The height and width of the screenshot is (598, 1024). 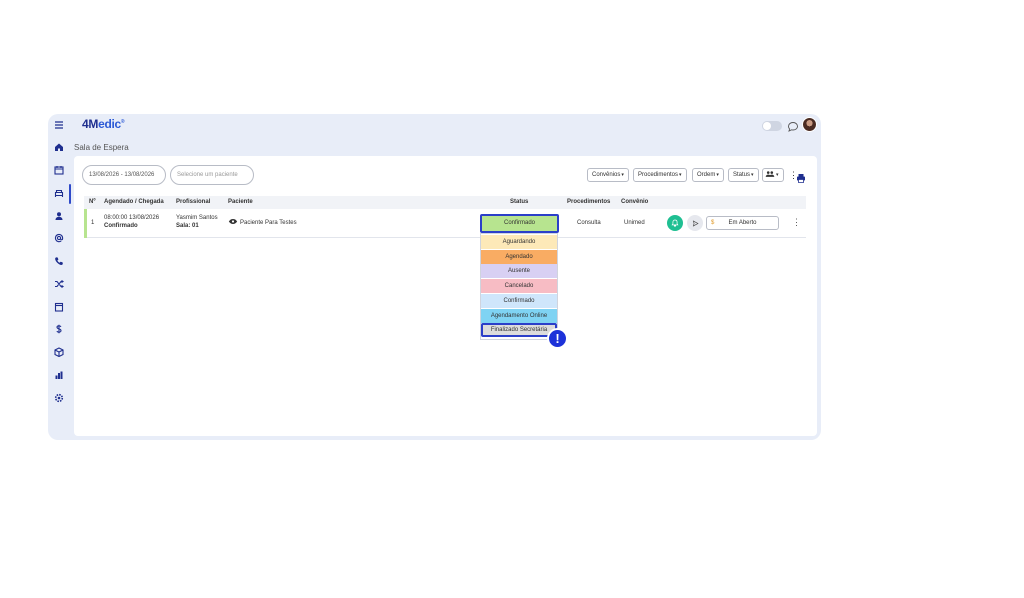 What do you see at coordinates (59, 352) in the screenshot?
I see `box-icon` at bounding box center [59, 352].